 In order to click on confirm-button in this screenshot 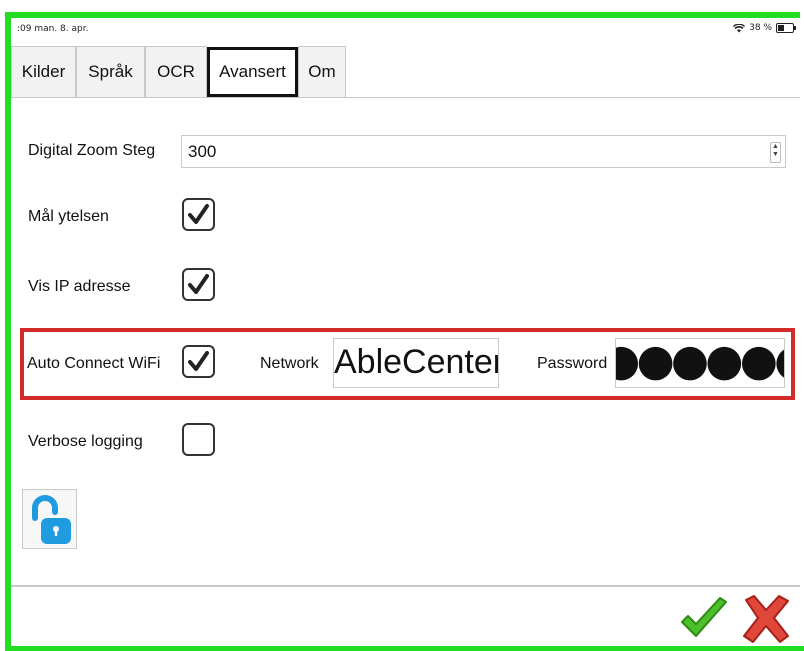, I will do `click(704, 619)`.